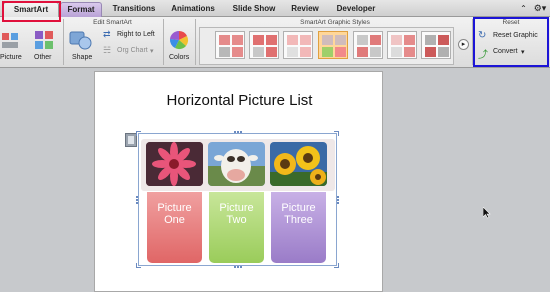  I want to click on tab-slide-show: Slide Show, so click(254, 9).